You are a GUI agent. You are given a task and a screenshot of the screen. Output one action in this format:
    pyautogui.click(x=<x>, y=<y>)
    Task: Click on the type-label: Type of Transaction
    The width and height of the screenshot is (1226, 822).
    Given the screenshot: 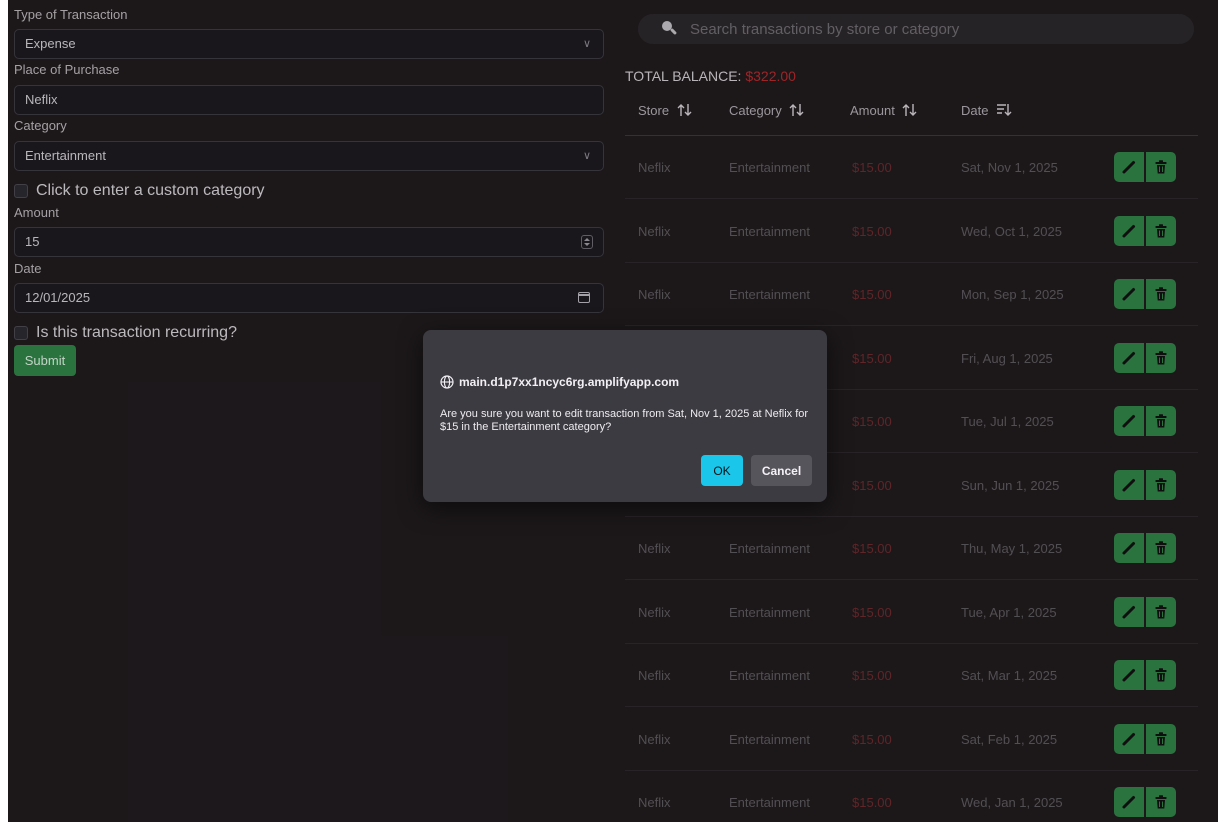 What is the action you would take?
    pyautogui.click(x=71, y=14)
    